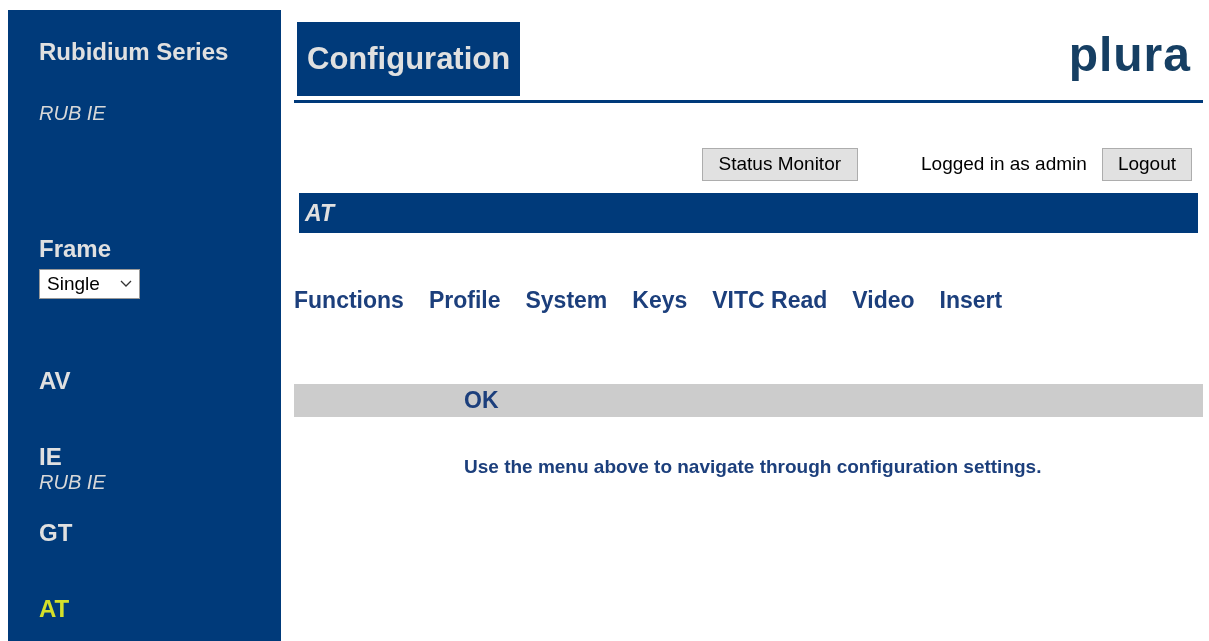 The image size is (1209, 641). I want to click on series-title: Rubidium Series, so click(134, 52).